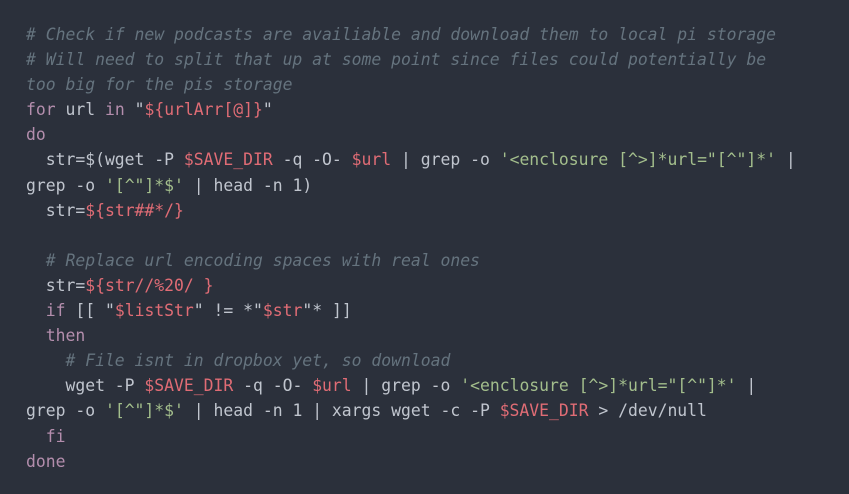 The height and width of the screenshot is (494, 849). Describe the element at coordinates (411, 335) in the screenshot. I see `code-line: then` at that location.